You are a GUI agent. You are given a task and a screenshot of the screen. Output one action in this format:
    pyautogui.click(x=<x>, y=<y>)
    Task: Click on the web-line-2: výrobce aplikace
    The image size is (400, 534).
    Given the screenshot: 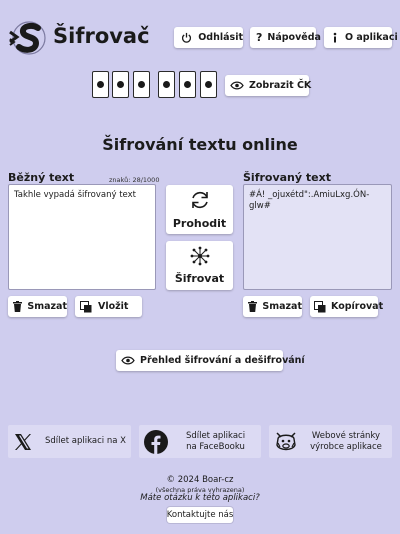 What is the action you would take?
    pyautogui.click(x=346, y=446)
    